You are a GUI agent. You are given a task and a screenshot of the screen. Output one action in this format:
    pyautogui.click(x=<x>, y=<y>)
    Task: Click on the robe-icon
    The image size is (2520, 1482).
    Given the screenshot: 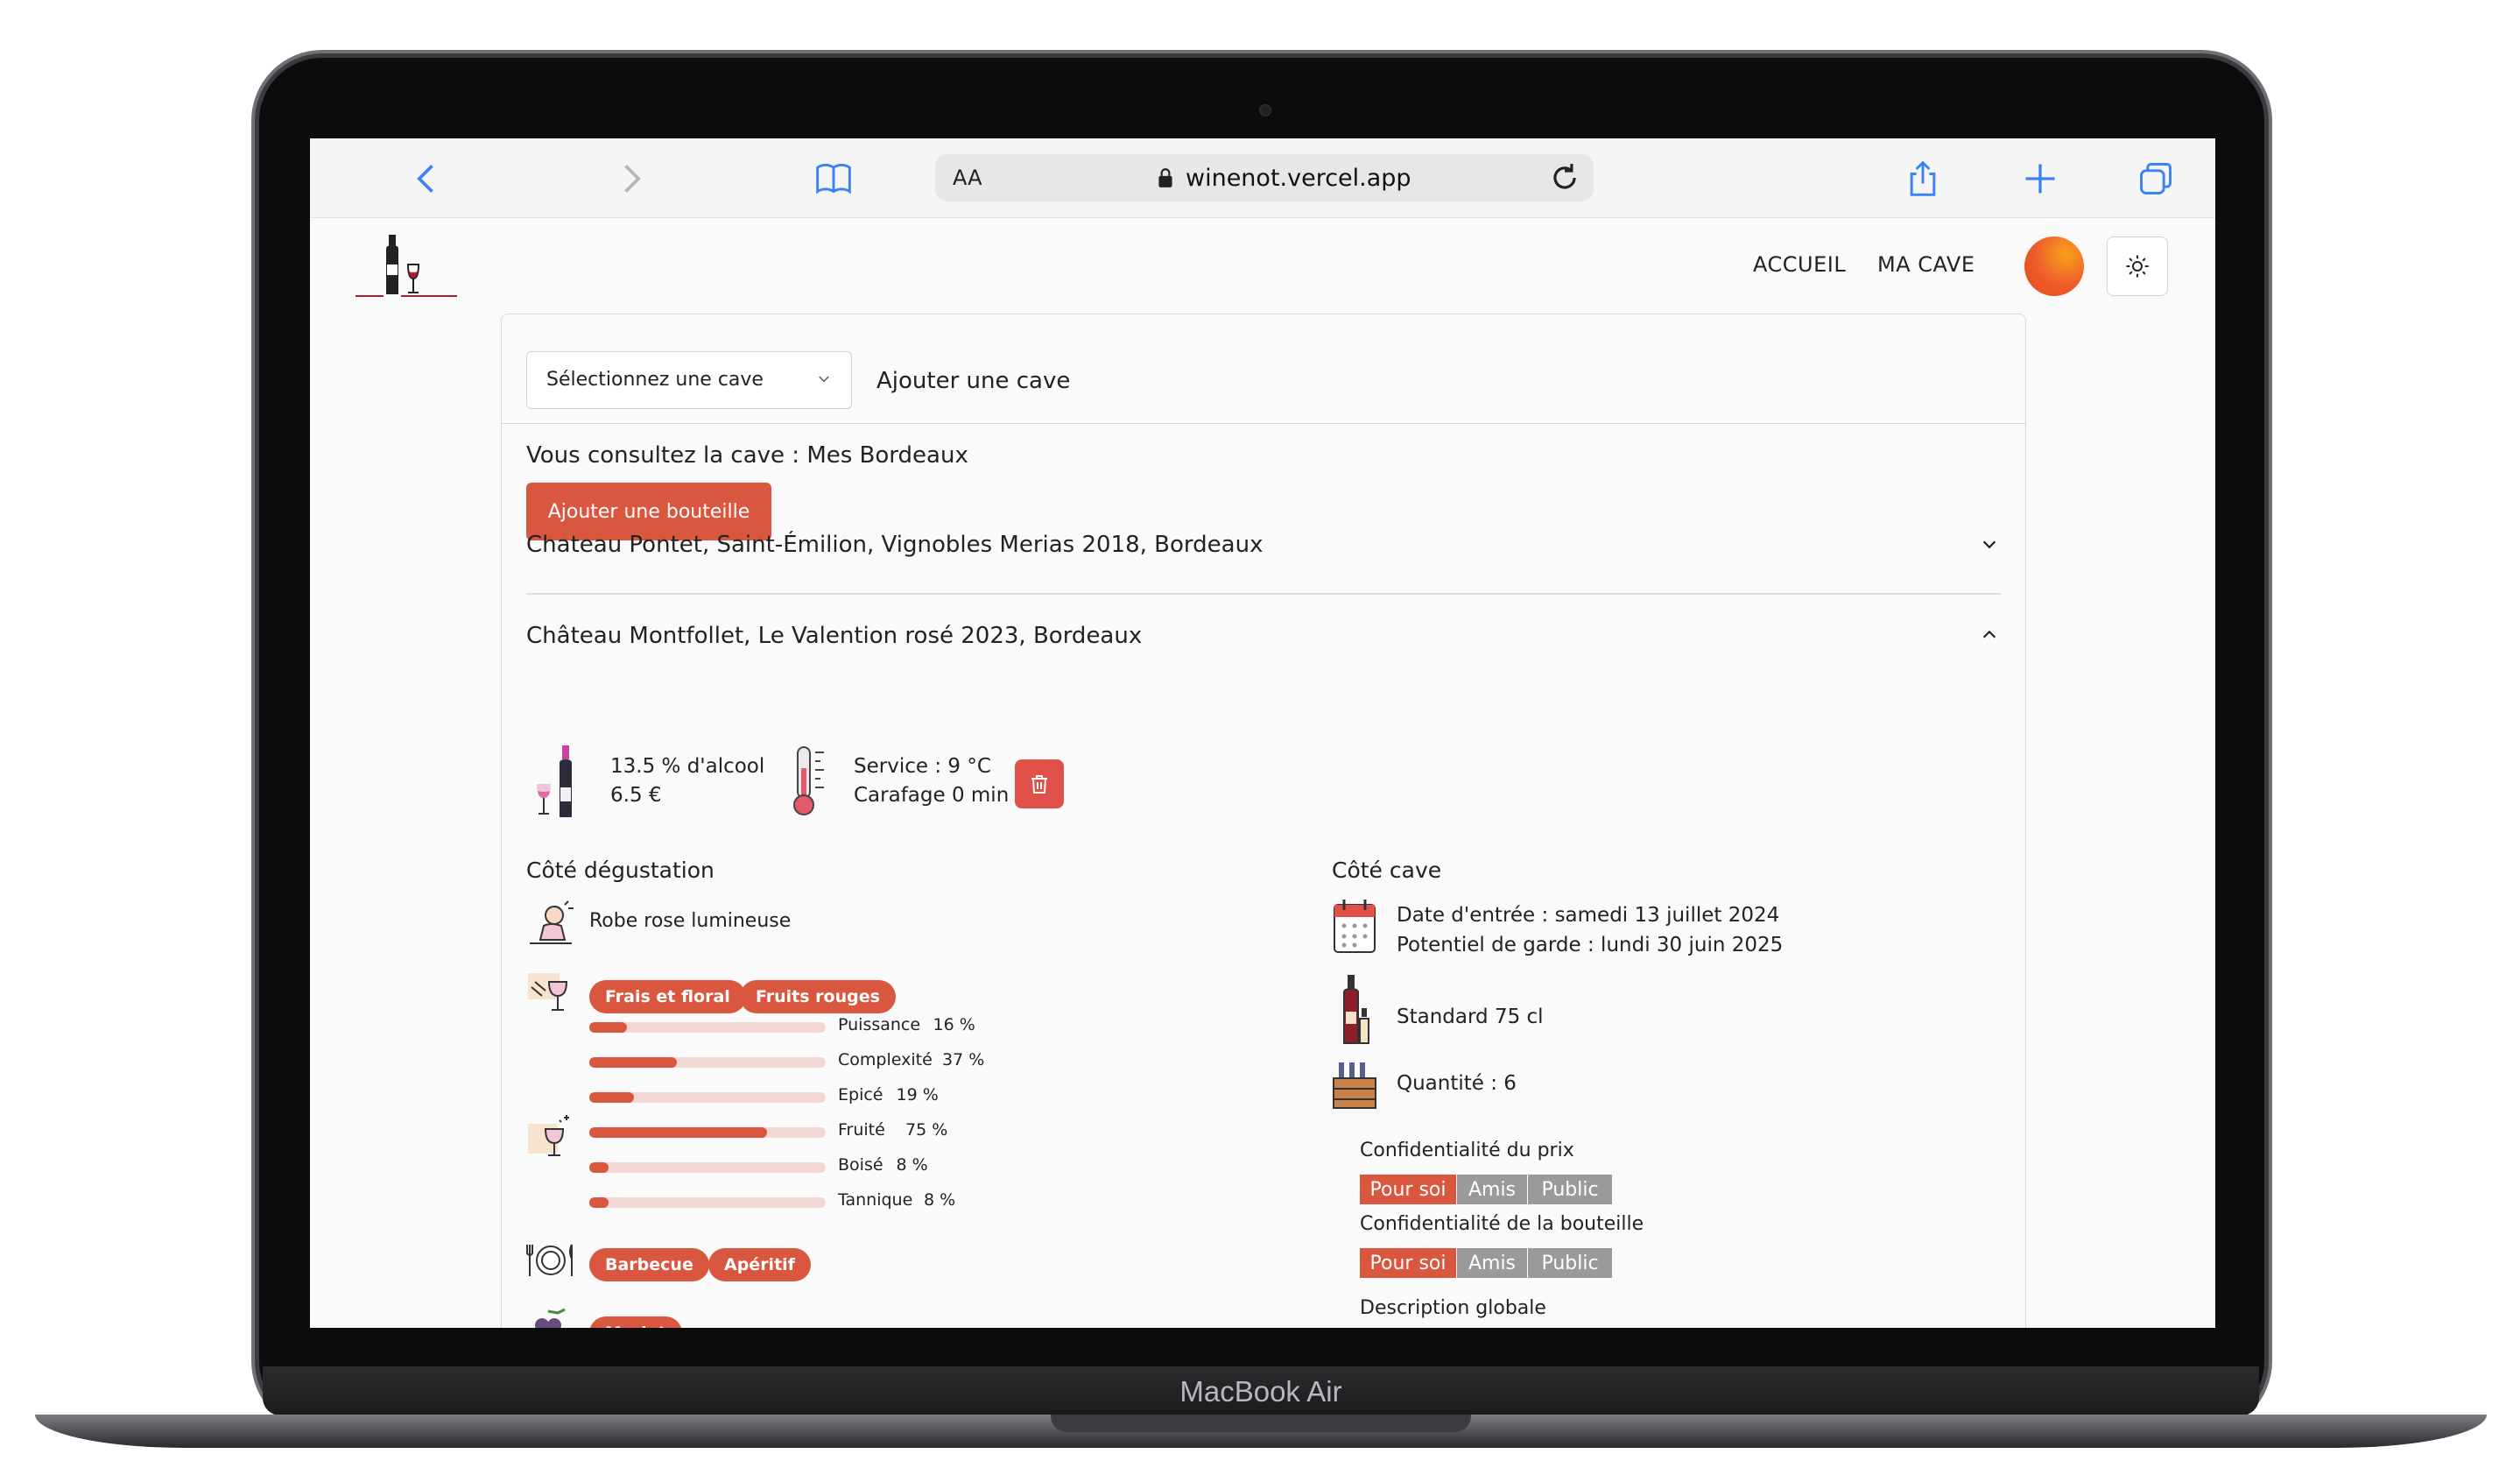 What is the action you would take?
    pyautogui.click(x=552, y=922)
    